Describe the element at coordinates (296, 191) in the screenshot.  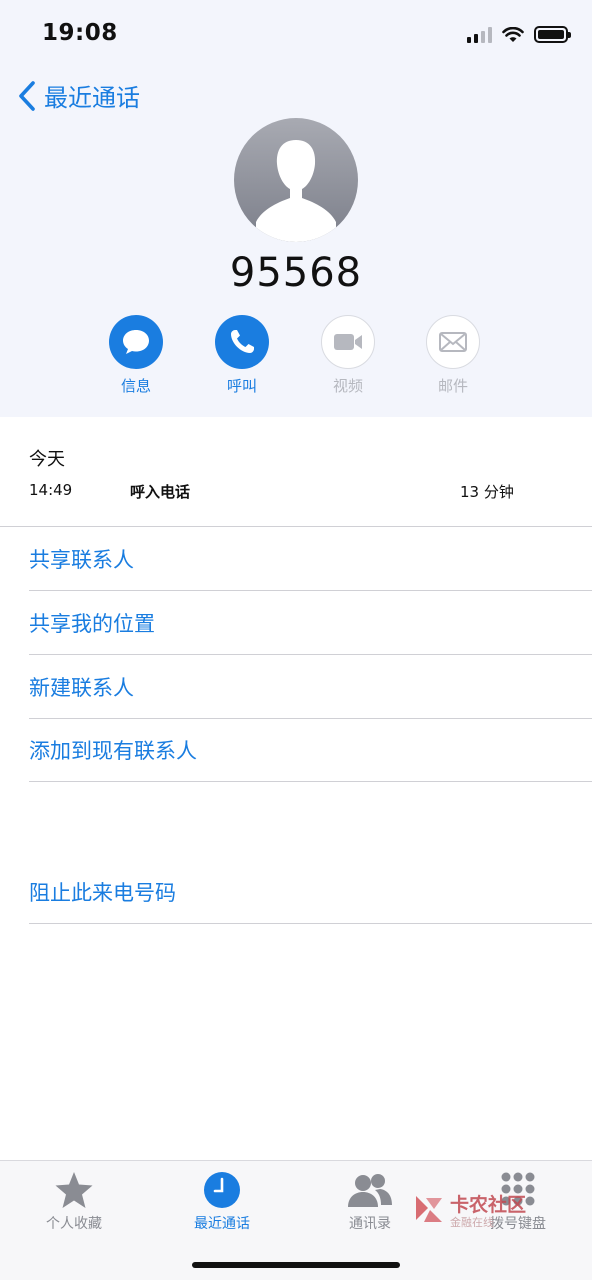
I see `person-silhouette-icon` at that location.